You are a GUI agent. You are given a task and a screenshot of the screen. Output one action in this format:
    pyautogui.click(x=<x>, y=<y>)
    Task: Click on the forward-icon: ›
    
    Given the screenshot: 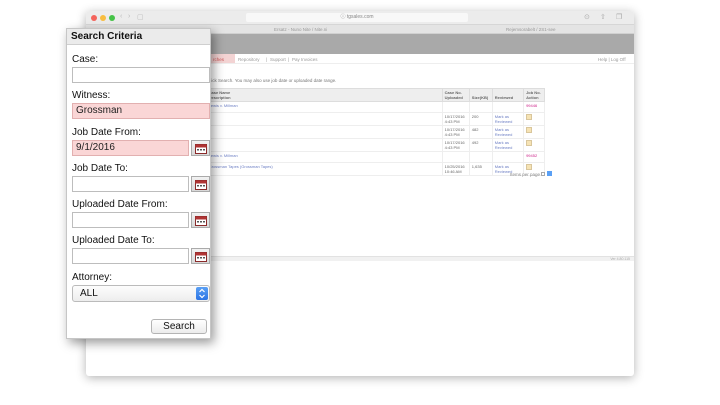 What is the action you would take?
    pyautogui.click(x=129, y=16)
    